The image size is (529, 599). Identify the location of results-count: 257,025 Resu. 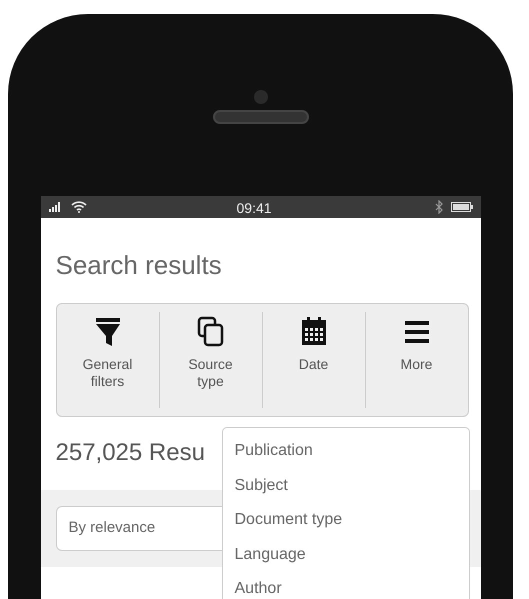
(130, 453).